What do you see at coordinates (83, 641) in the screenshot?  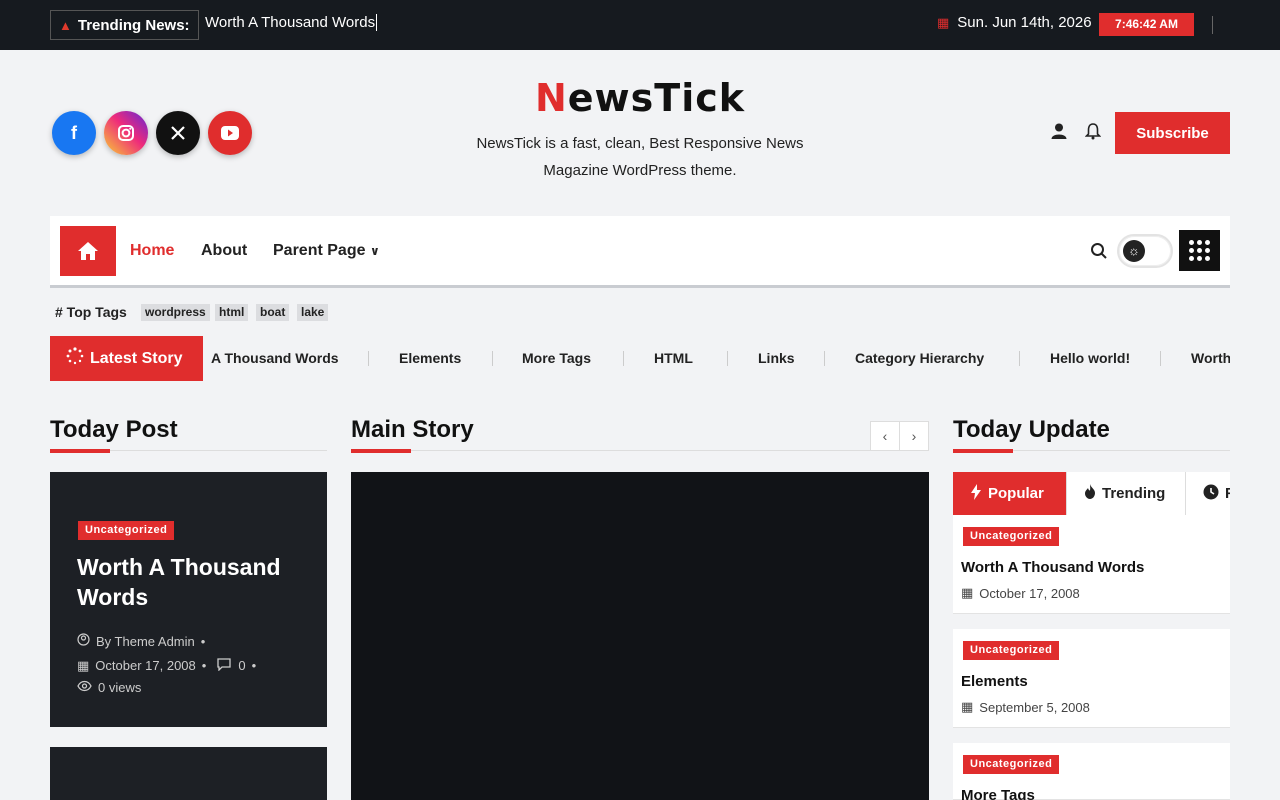 I see `user-circle-icon` at bounding box center [83, 641].